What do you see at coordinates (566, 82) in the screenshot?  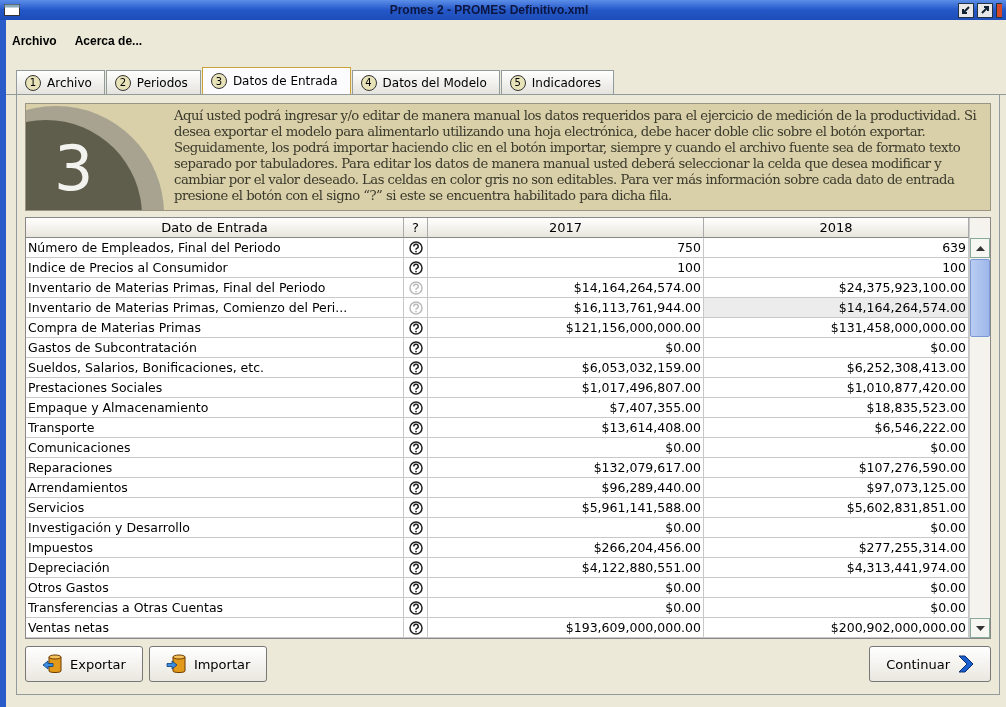 I see `tab-label: Indicadores` at bounding box center [566, 82].